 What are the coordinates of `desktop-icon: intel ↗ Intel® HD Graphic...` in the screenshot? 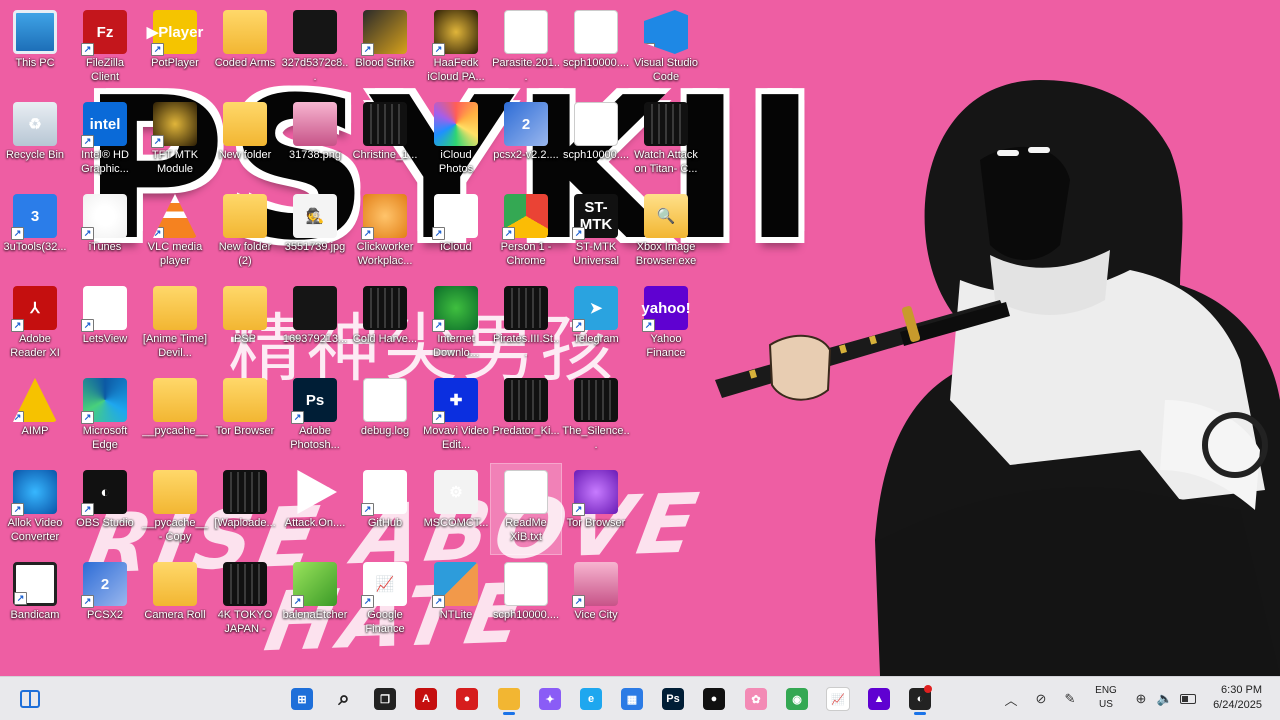 It's located at (105, 141).